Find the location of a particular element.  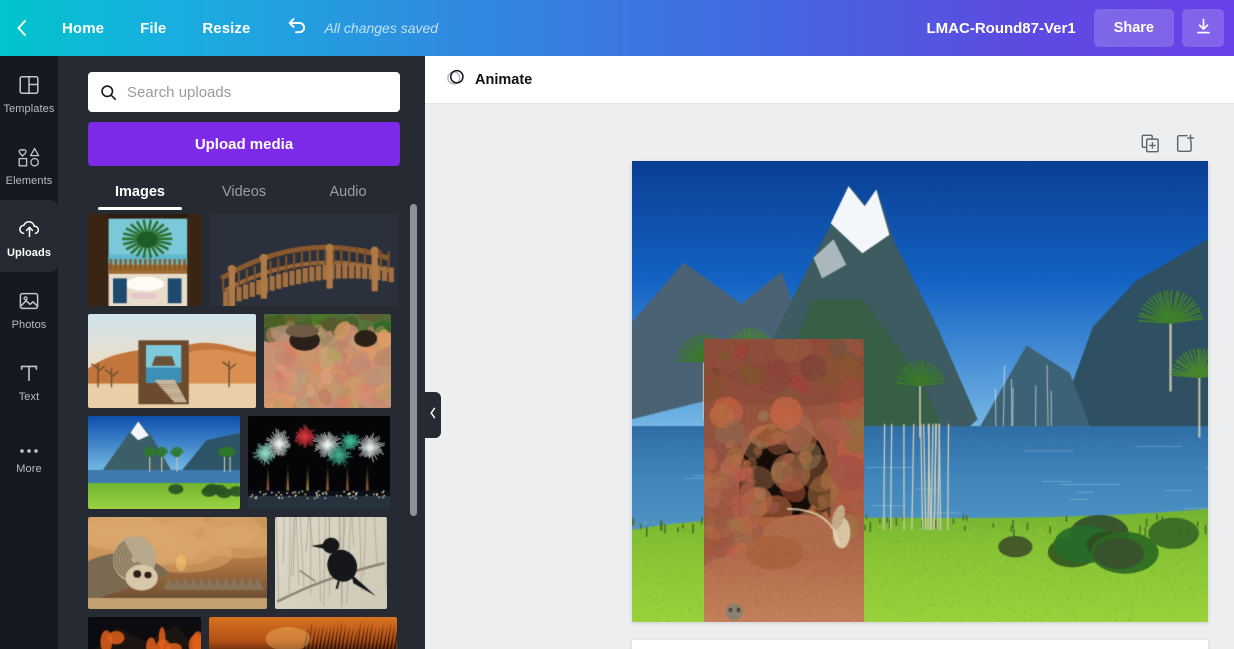

sidebar-label-templates: Templates is located at coordinates (29, 108).